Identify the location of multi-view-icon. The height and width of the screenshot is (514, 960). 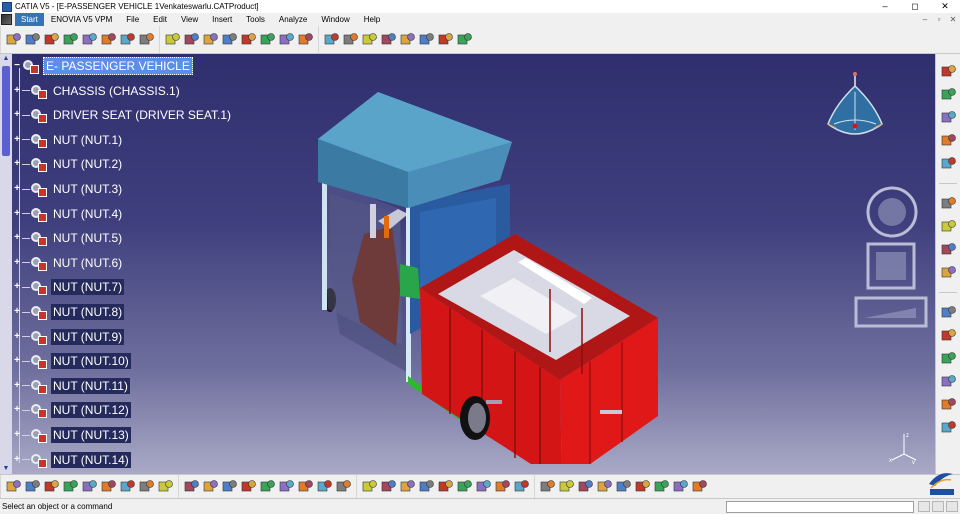
(343, 486).